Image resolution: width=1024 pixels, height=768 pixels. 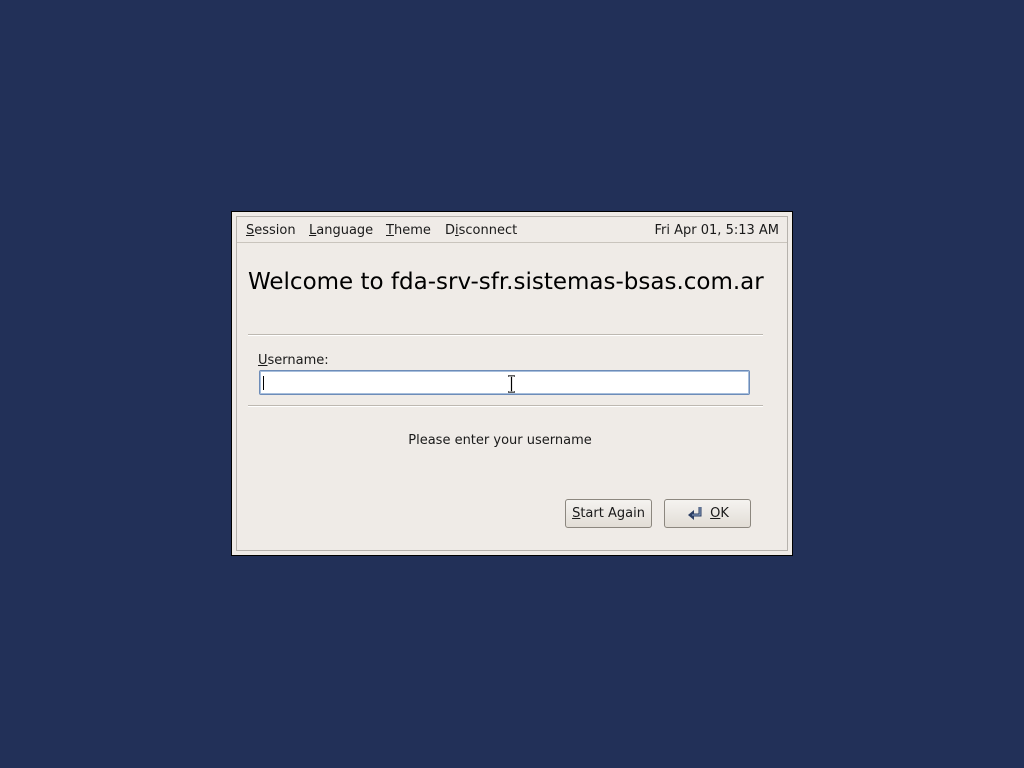 What do you see at coordinates (716, 230) in the screenshot?
I see `clock: Fri Apr 01, 5:13 AM` at bounding box center [716, 230].